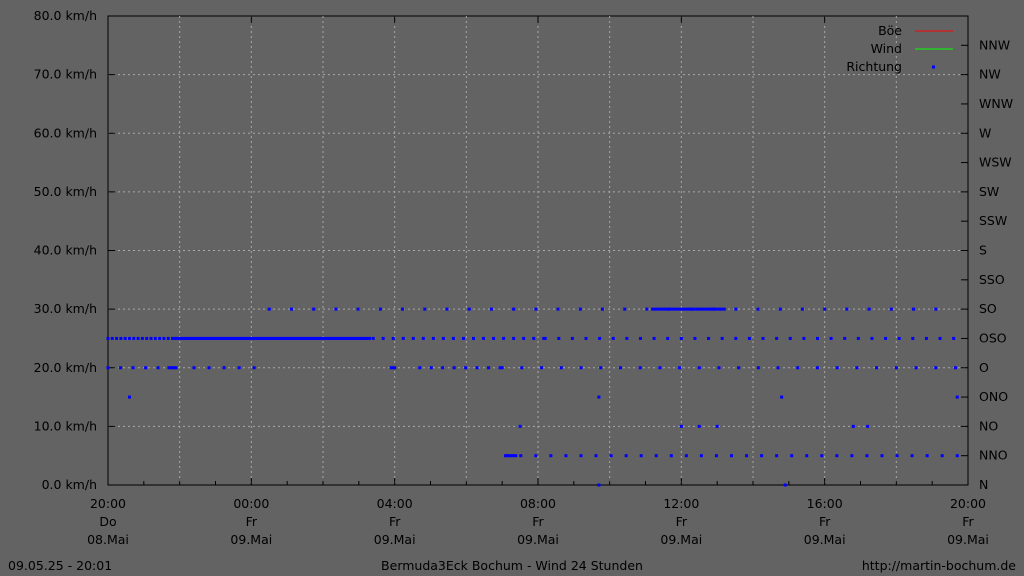 Image resolution: width=1024 pixels, height=576 pixels. Describe the element at coordinates (933, 67) in the screenshot. I see `legend-point` at that location.